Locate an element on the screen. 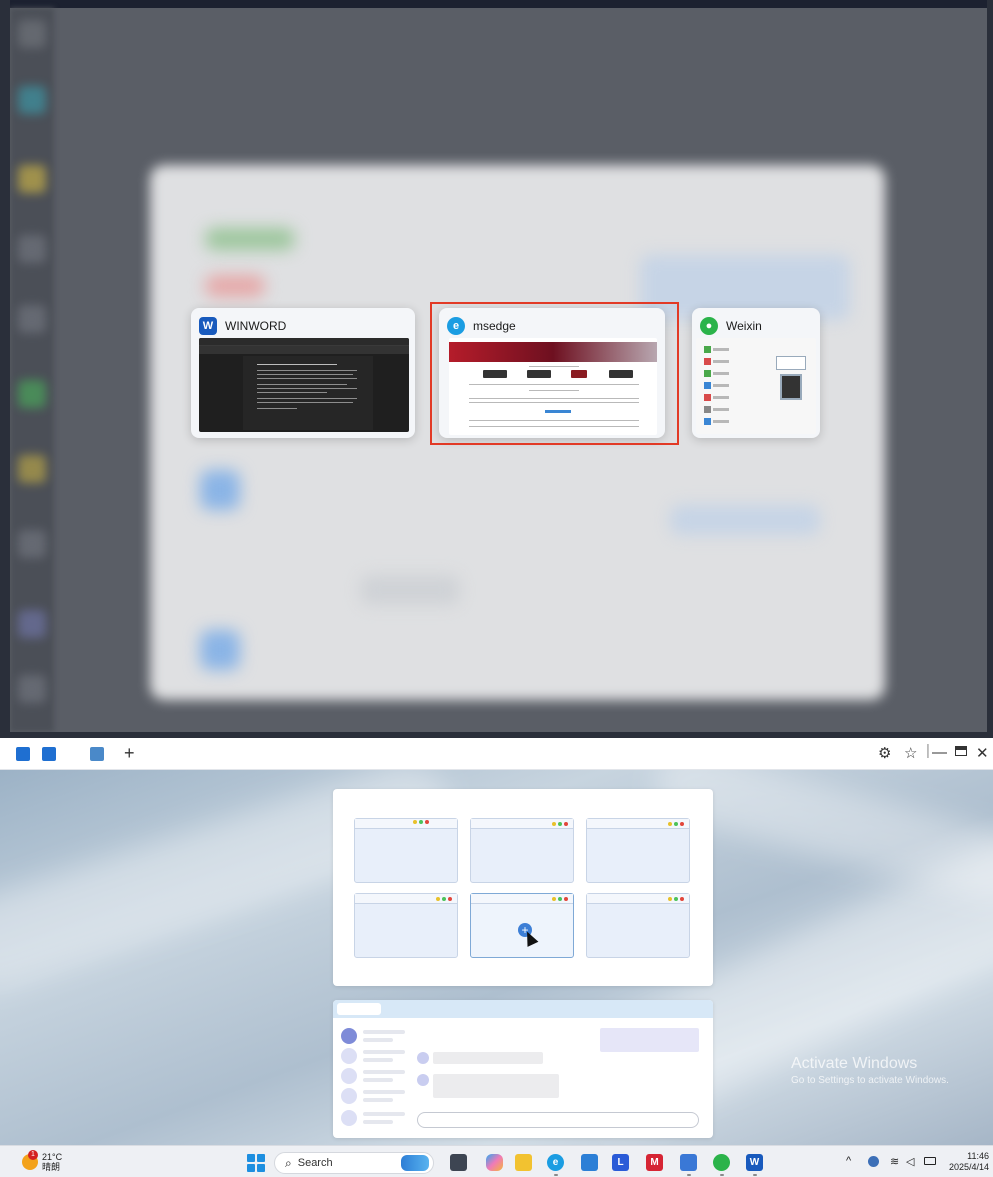  taskbar-search: ⌕ Search is located at coordinates (354, 1163).